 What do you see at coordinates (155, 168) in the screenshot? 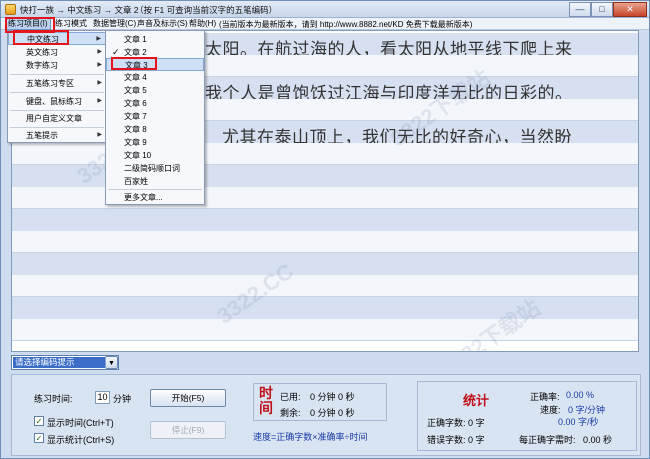
I see `menu-item-secondary-code-phrases: 二级简码顺口词` at bounding box center [155, 168].